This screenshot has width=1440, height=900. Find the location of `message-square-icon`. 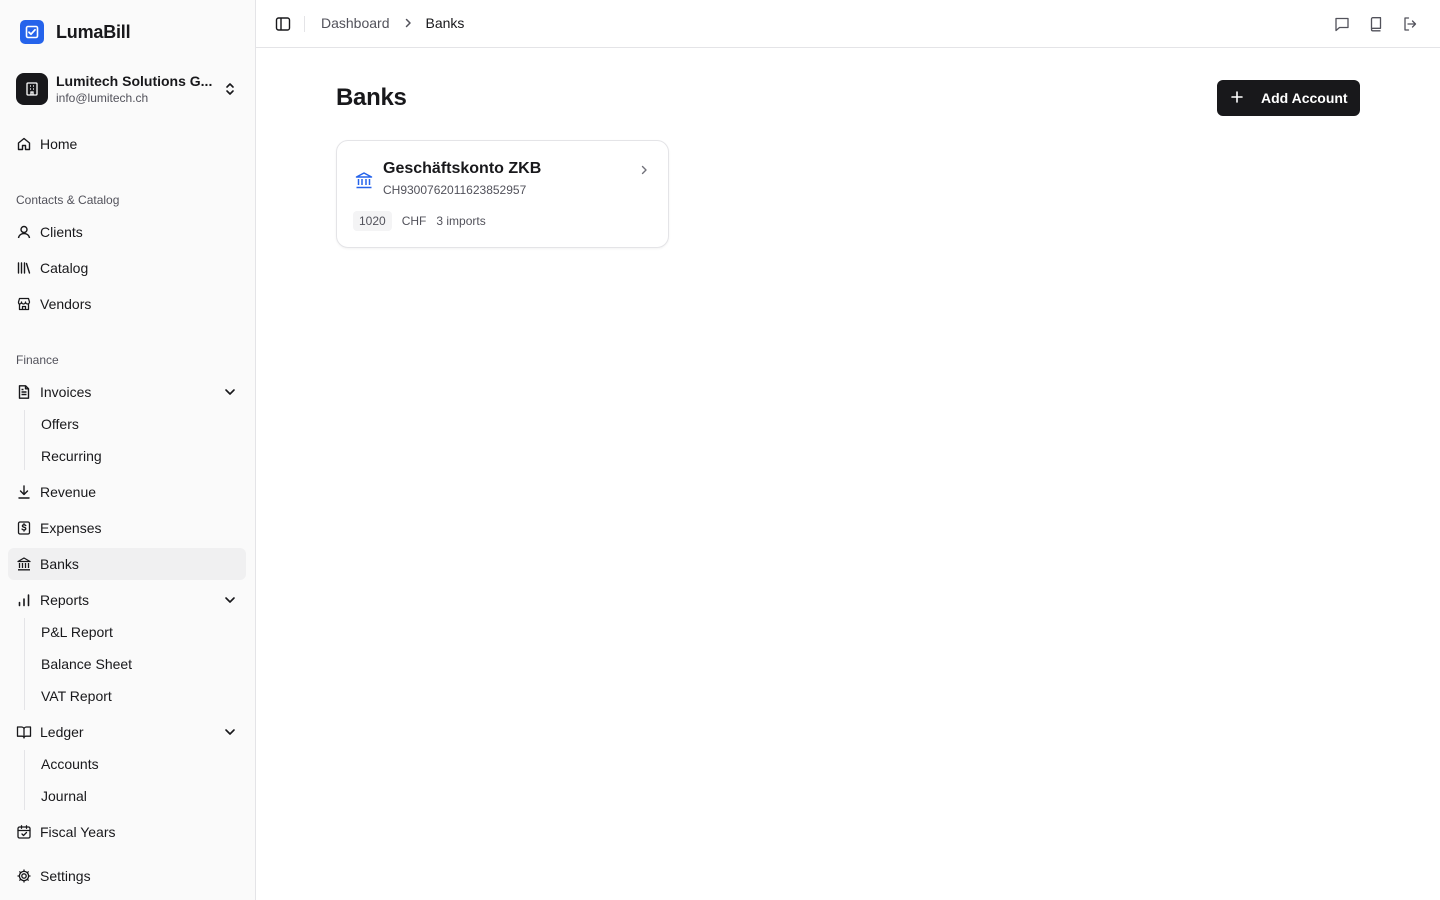

message-square-icon is located at coordinates (1342, 24).